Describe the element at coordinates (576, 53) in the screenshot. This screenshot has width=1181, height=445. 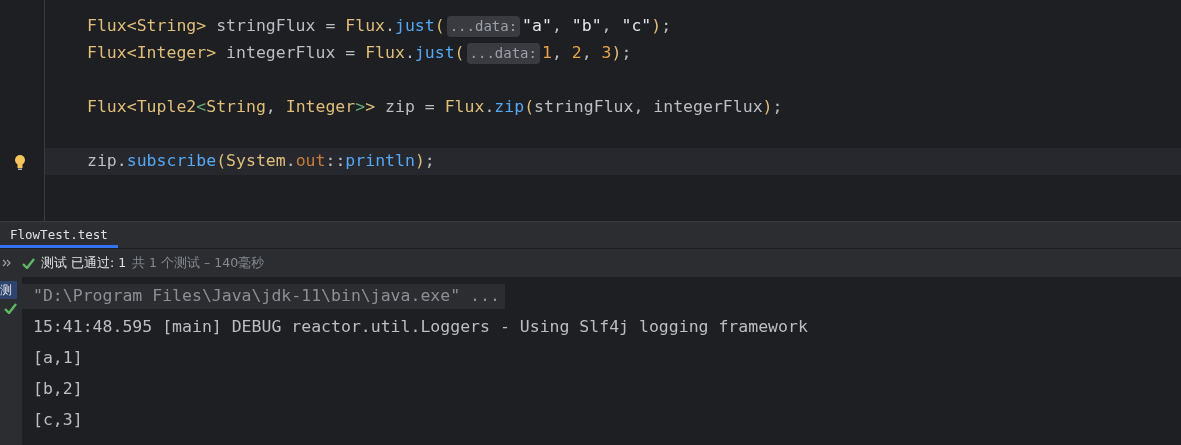
I see `code-token: 2` at that location.